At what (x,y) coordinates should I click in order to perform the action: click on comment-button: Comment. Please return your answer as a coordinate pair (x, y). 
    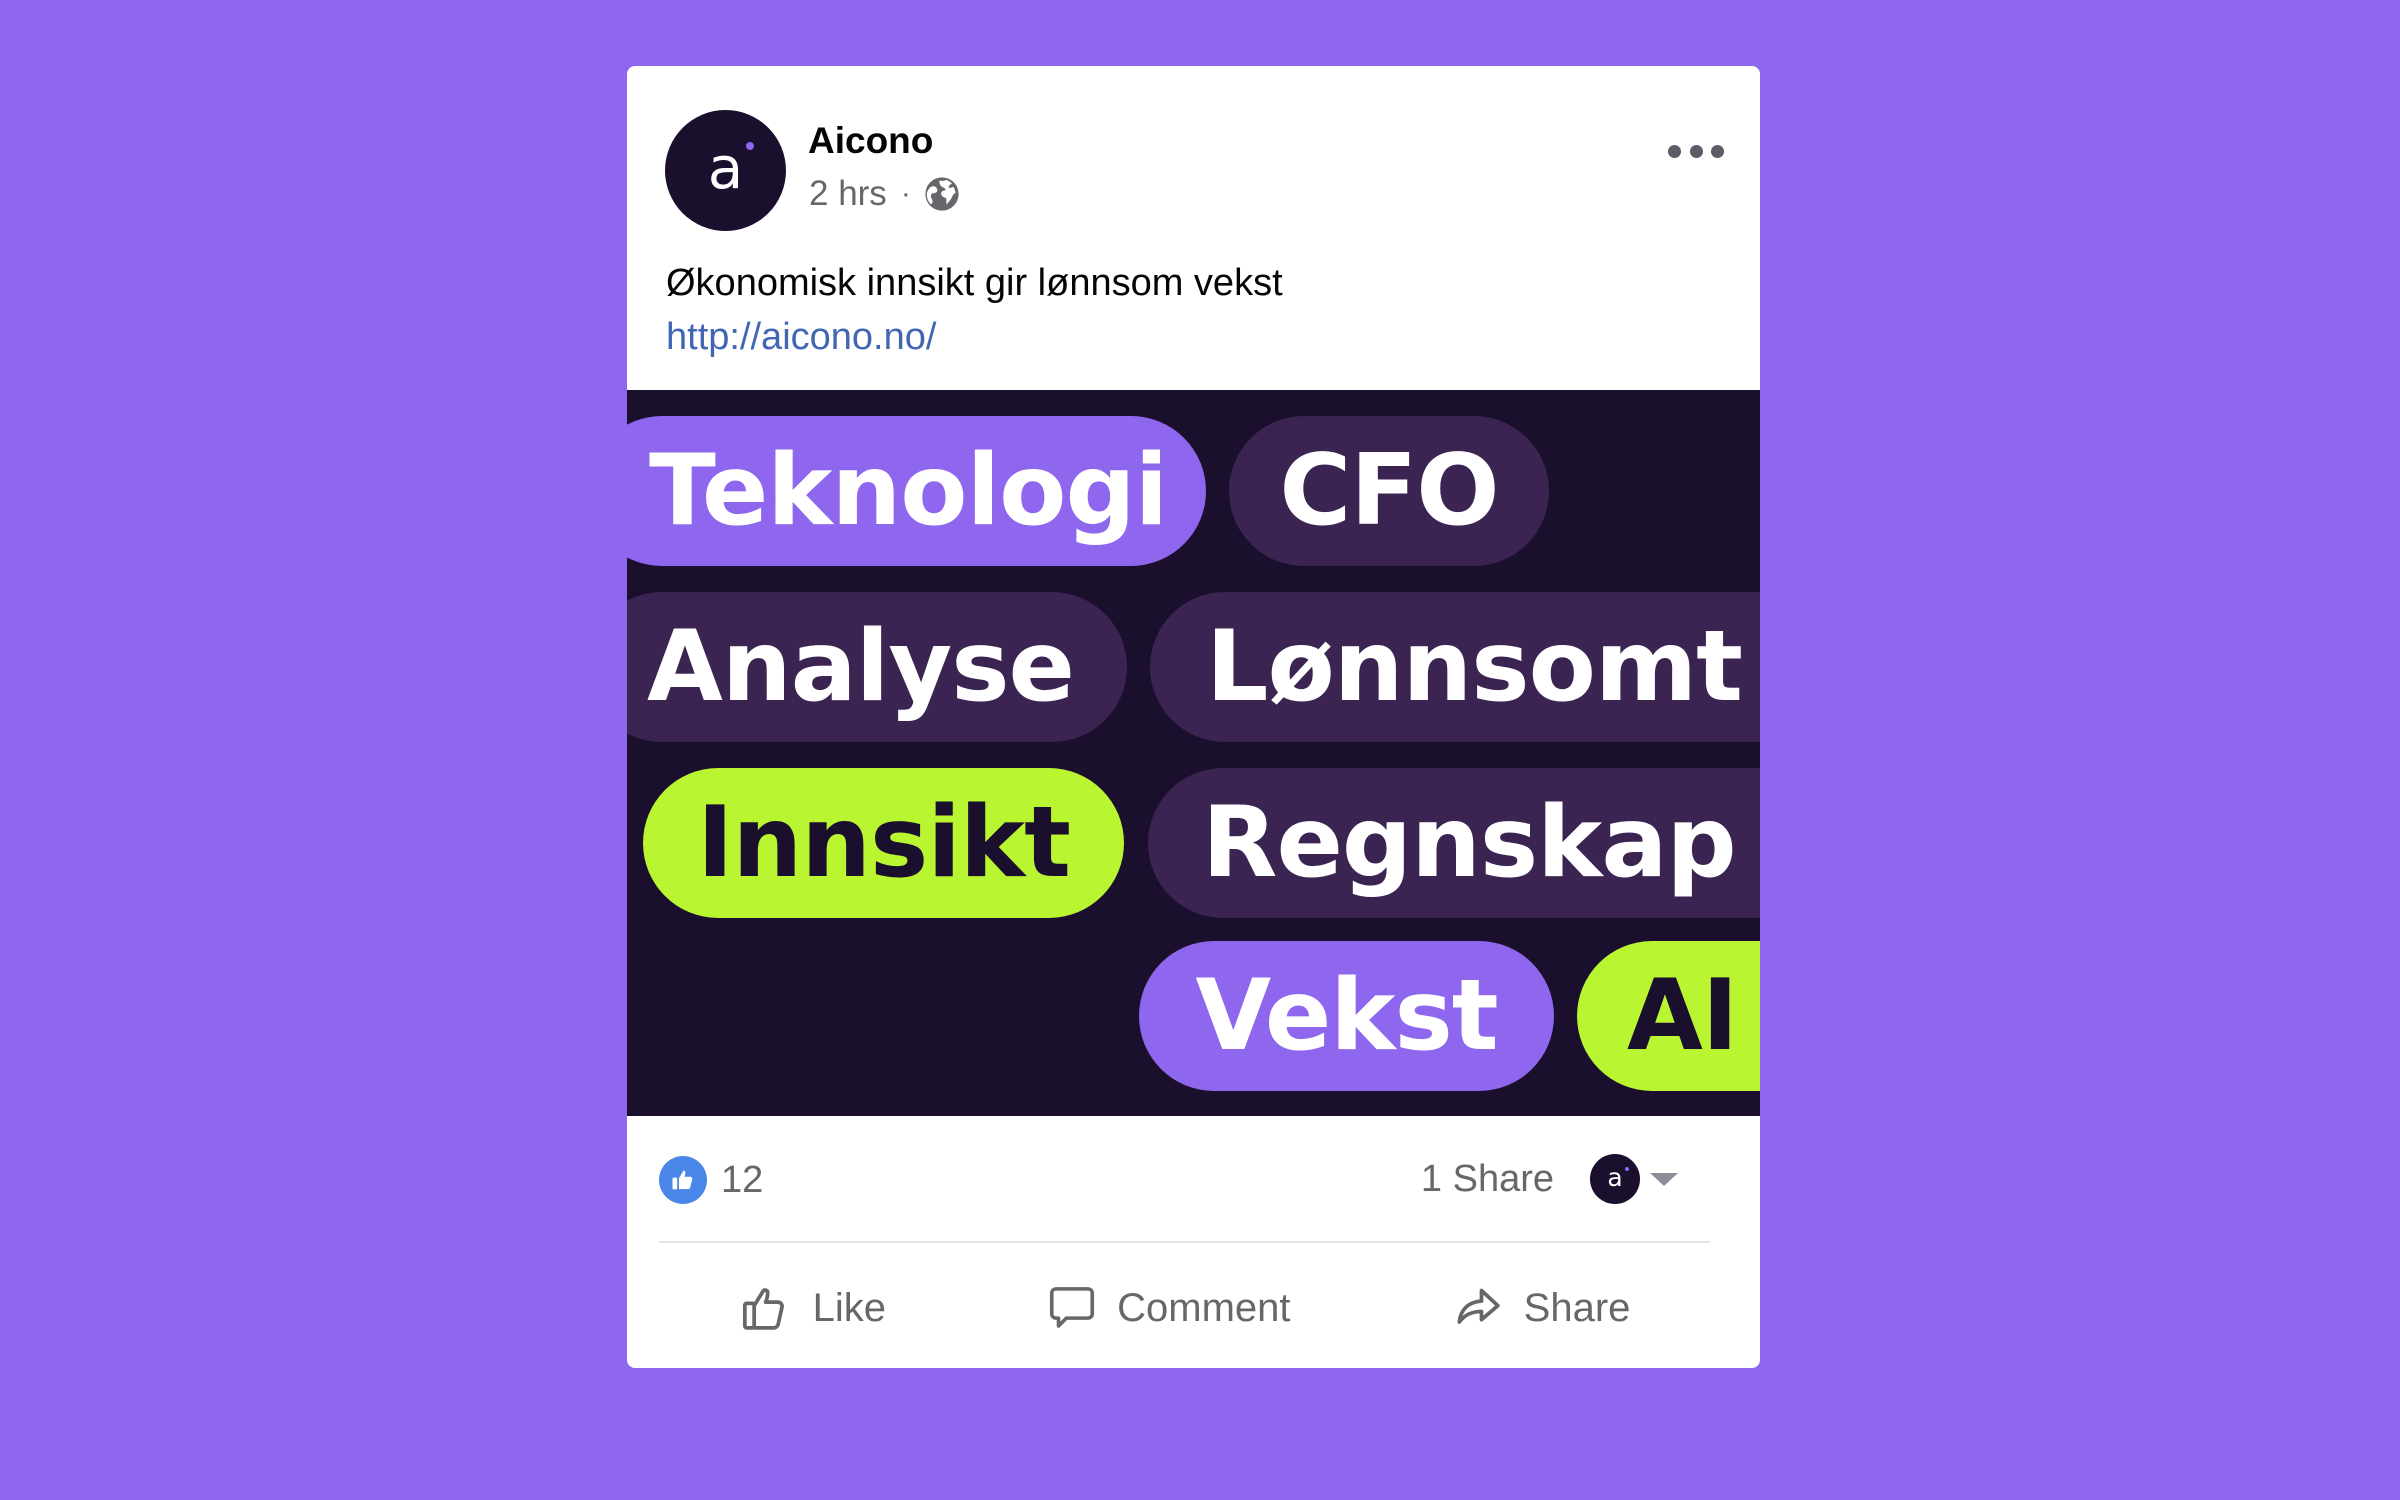
    Looking at the image, I should click on (1168, 1308).